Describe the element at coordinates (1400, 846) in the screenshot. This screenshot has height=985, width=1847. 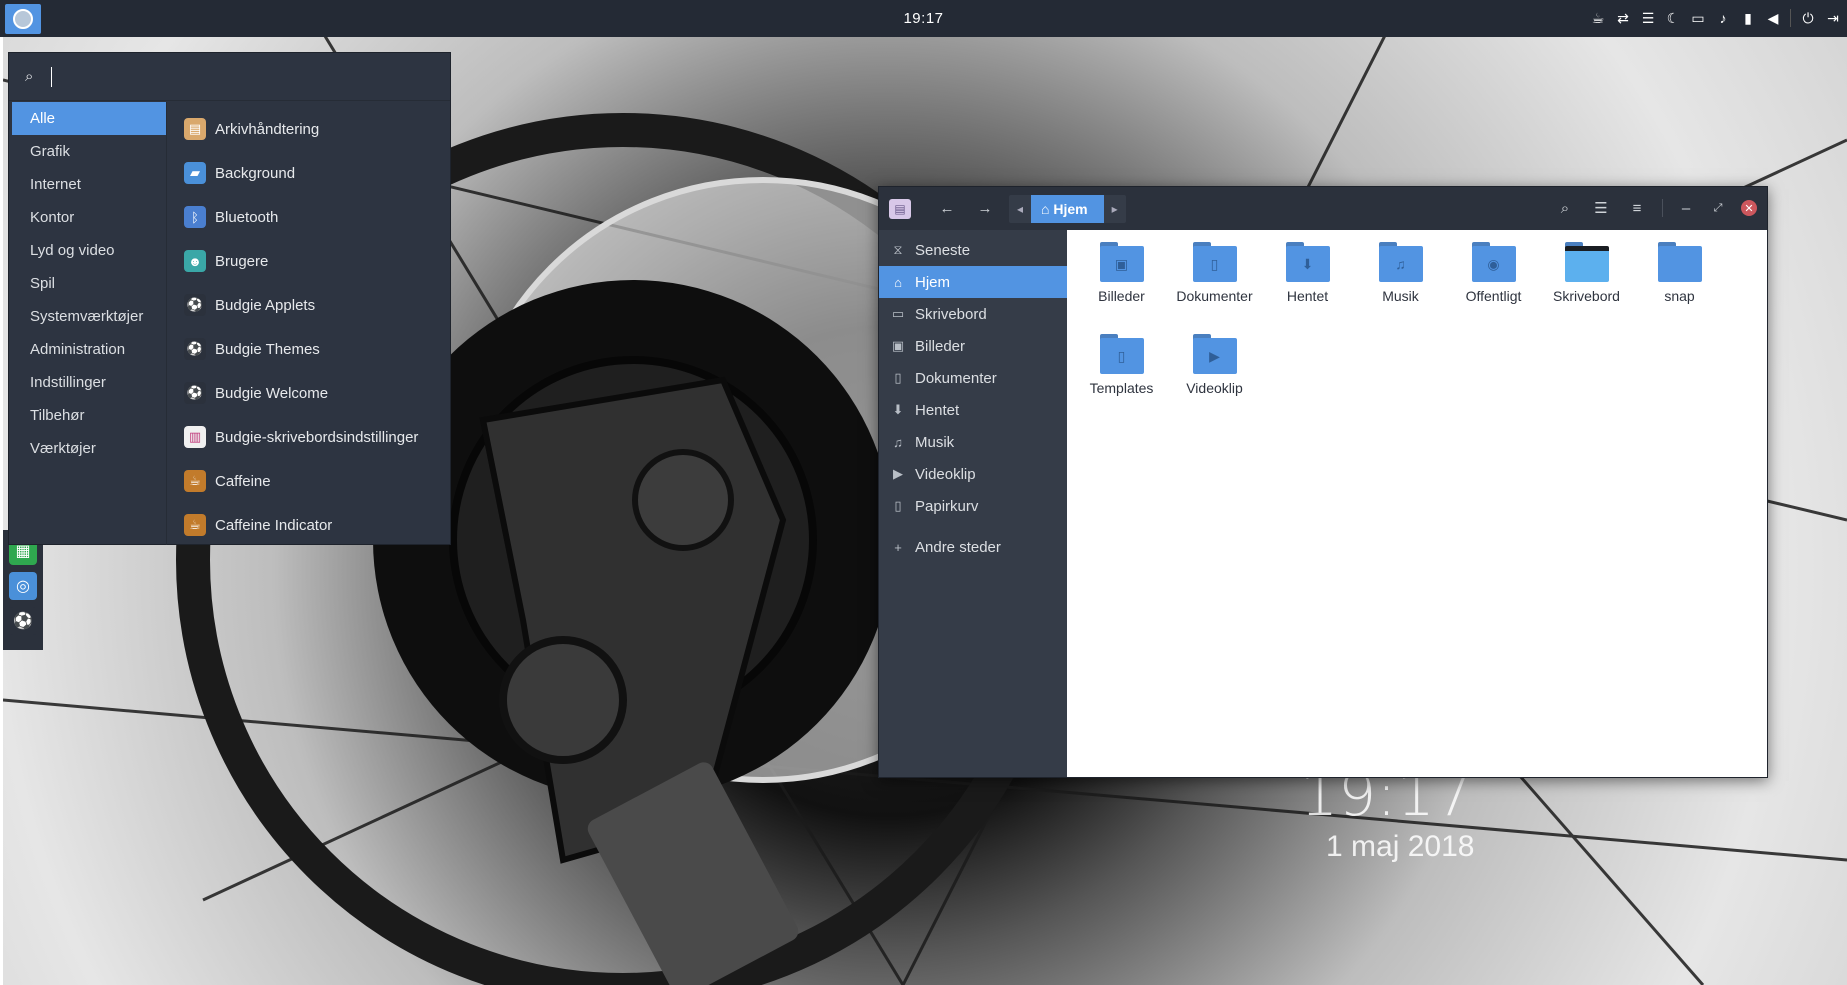
I see `desktop-date: 1 maj 2018` at that location.